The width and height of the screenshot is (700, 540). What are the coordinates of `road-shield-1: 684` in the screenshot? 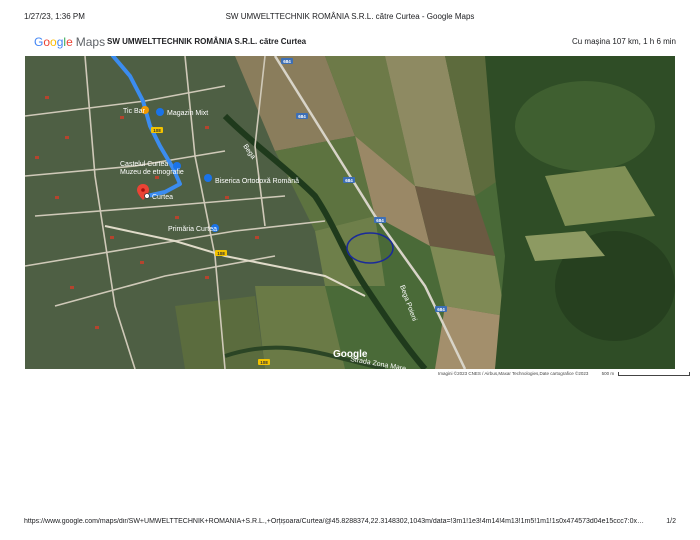 It's located at (287, 61).